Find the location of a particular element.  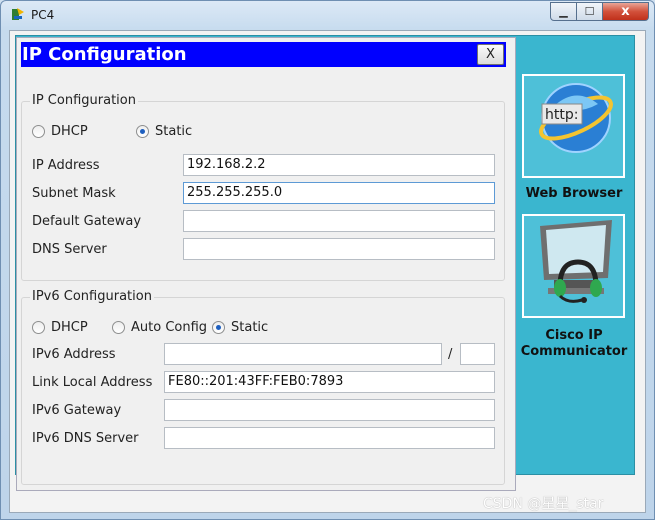

close-icon: X is located at coordinates (490, 54).